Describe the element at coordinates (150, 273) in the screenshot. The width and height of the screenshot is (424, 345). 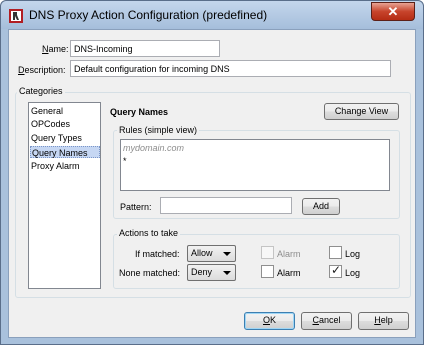
I see `none-matched-label: None matched:` at that location.